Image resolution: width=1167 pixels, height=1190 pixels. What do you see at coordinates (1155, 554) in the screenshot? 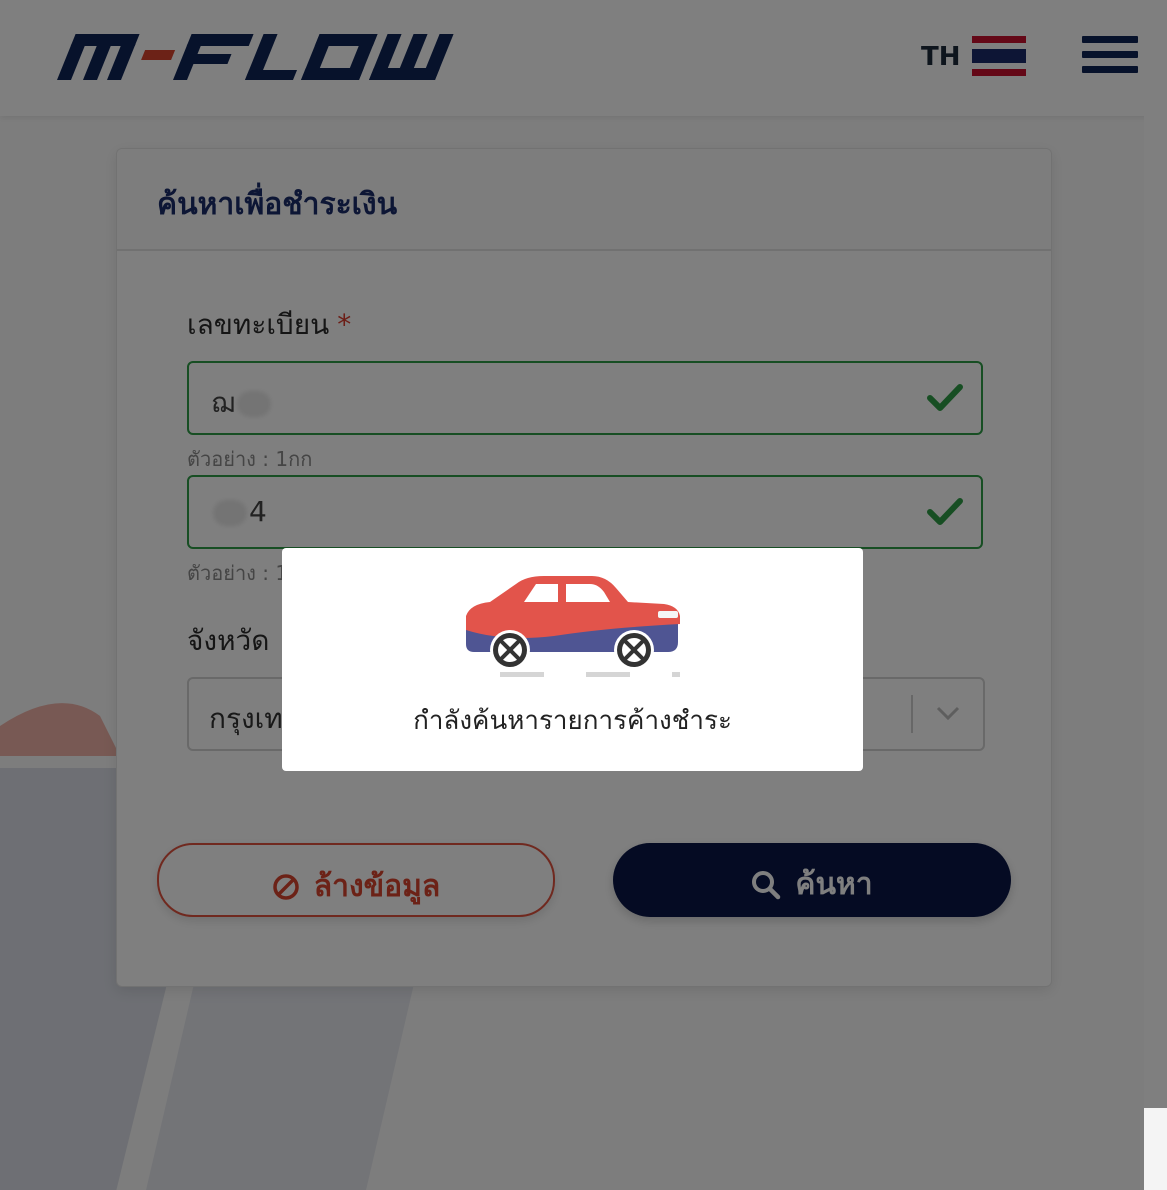
I see `scrollbar-track` at bounding box center [1155, 554].